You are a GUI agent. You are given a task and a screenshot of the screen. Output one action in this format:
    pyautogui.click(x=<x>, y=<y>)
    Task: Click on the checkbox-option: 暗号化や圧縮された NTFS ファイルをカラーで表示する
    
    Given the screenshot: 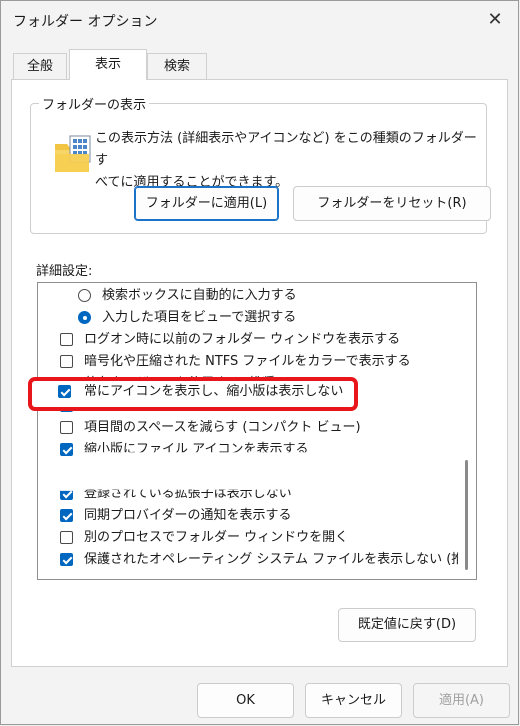 What is the action you would take?
    pyautogui.click(x=246, y=362)
    